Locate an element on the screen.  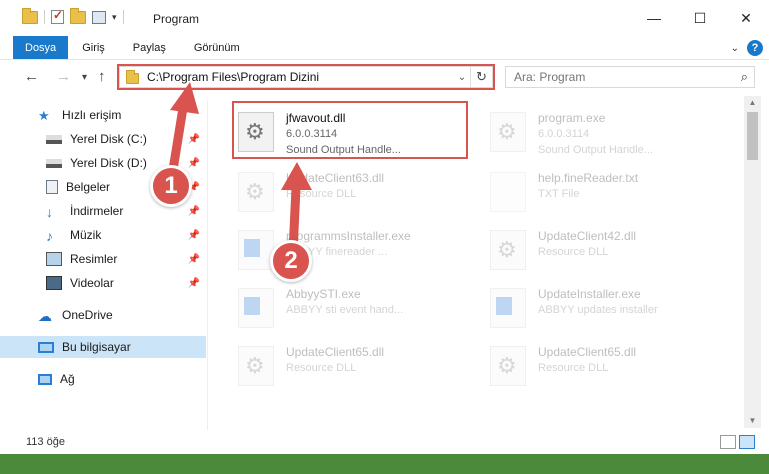
computer-icon is located at coordinates (46, 347).